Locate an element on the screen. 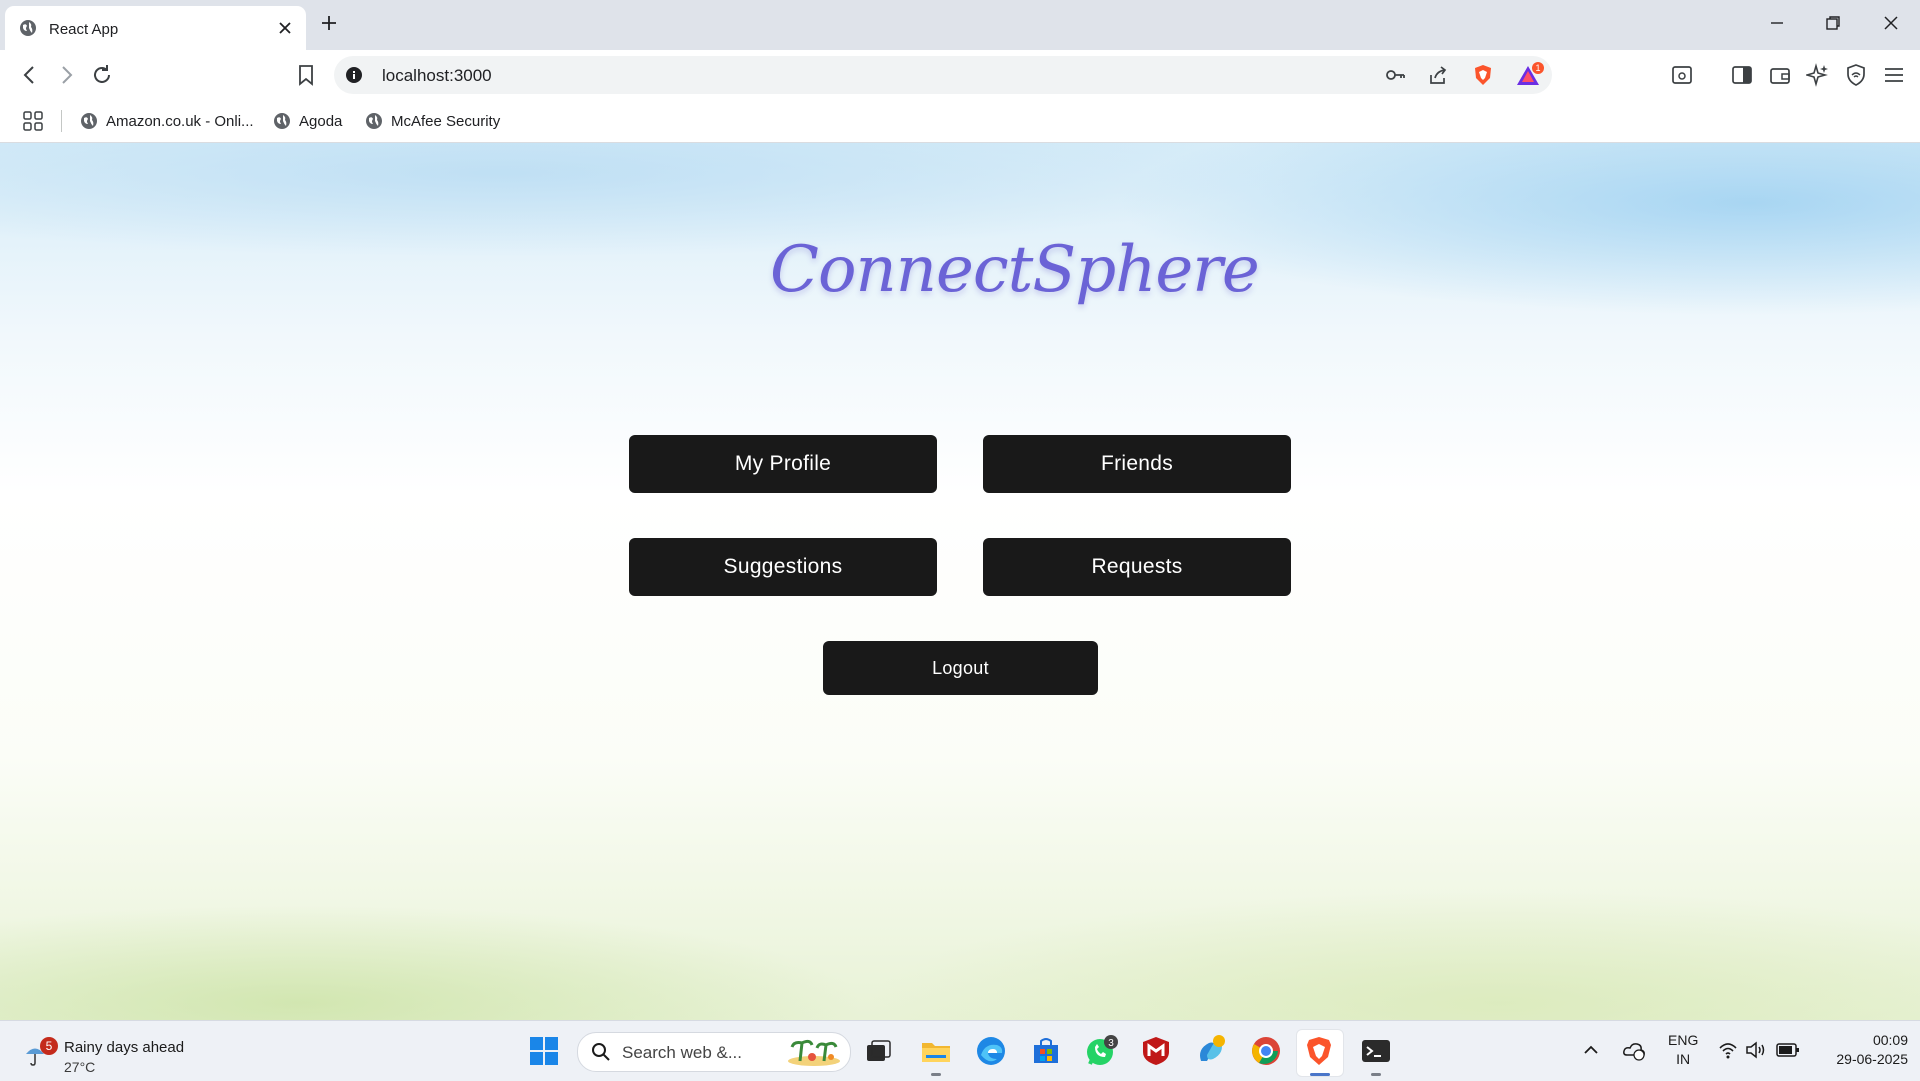 This screenshot has width=1920, height=1081. windows-start-icon is located at coordinates (544, 1051).